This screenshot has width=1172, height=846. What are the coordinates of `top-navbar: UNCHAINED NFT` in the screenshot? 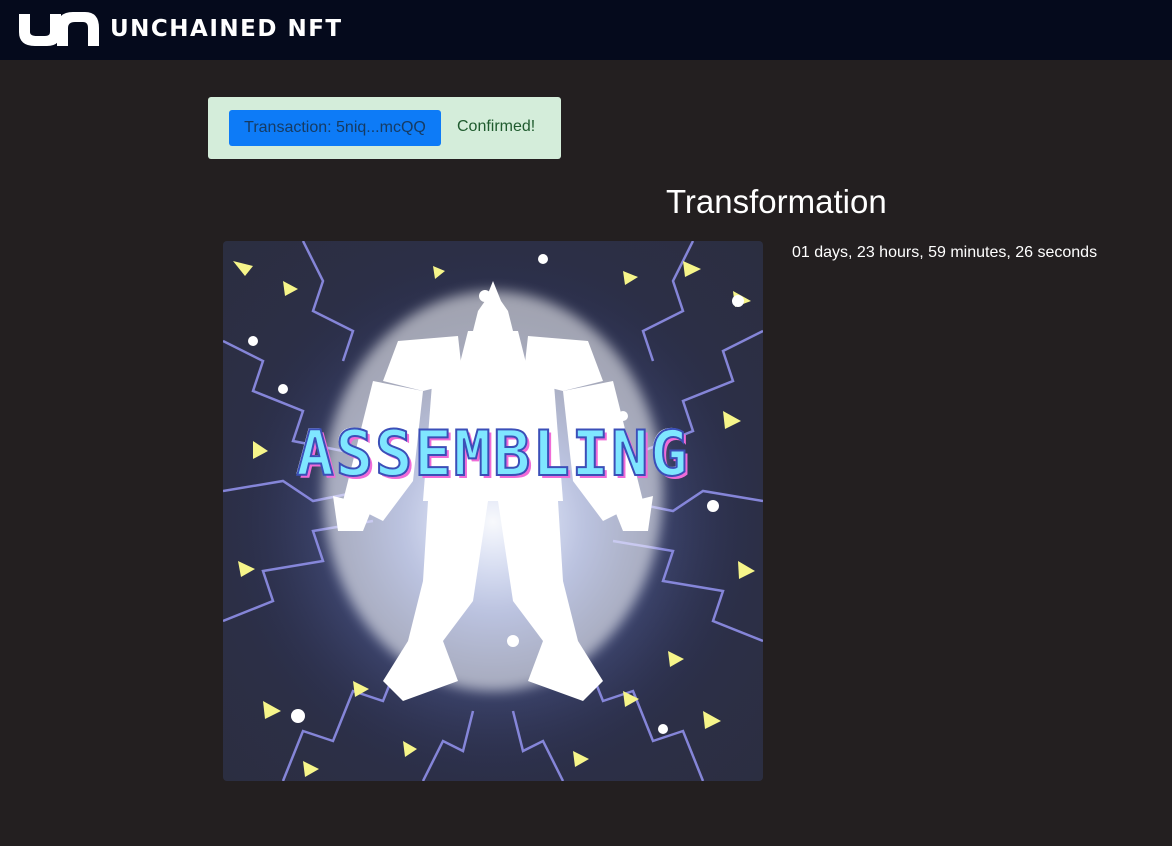 It's located at (586, 30).